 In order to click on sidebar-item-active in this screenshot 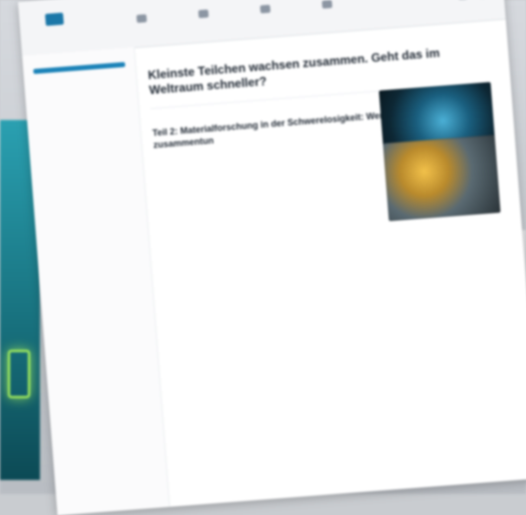, I will do `click(87, 80)`.